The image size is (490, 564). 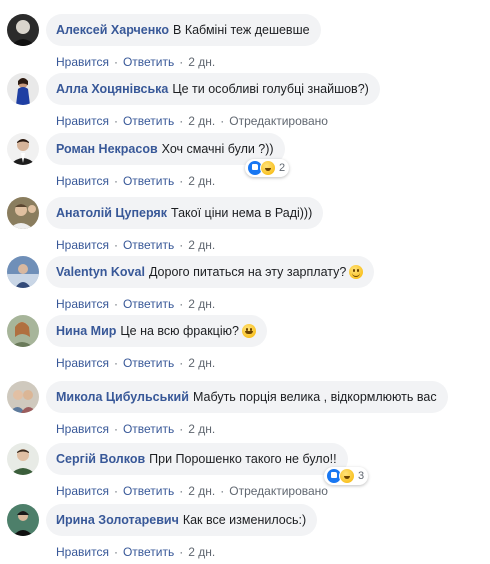 I want to click on comment-text: Мабуть порція велика , відкормлюють вас, so click(x=314, y=397).